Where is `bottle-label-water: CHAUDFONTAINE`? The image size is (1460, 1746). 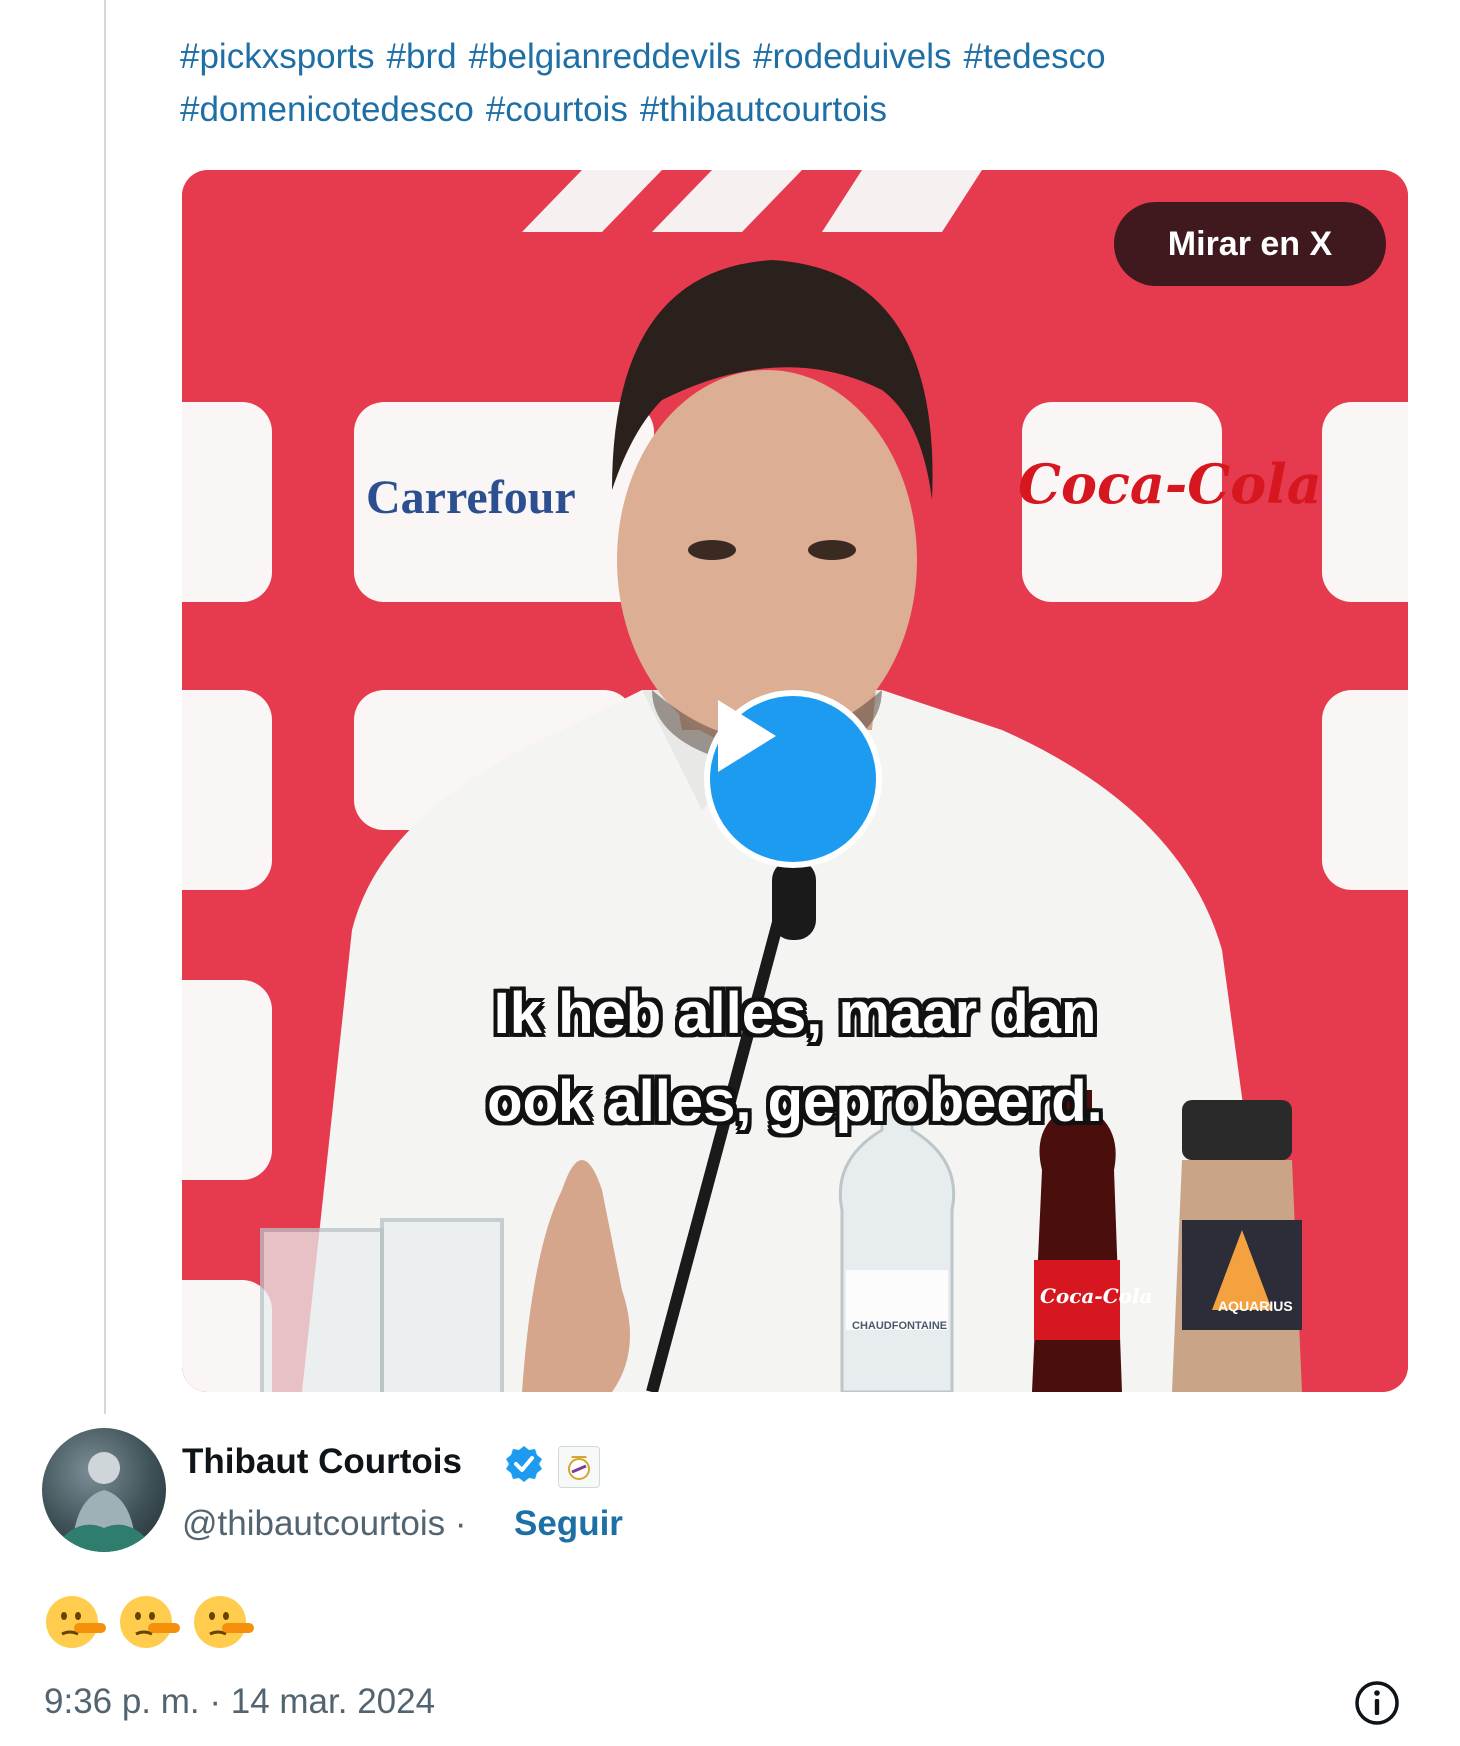 bottle-label-water: CHAUDFONTAINE is located at coordinates (900, 1326).